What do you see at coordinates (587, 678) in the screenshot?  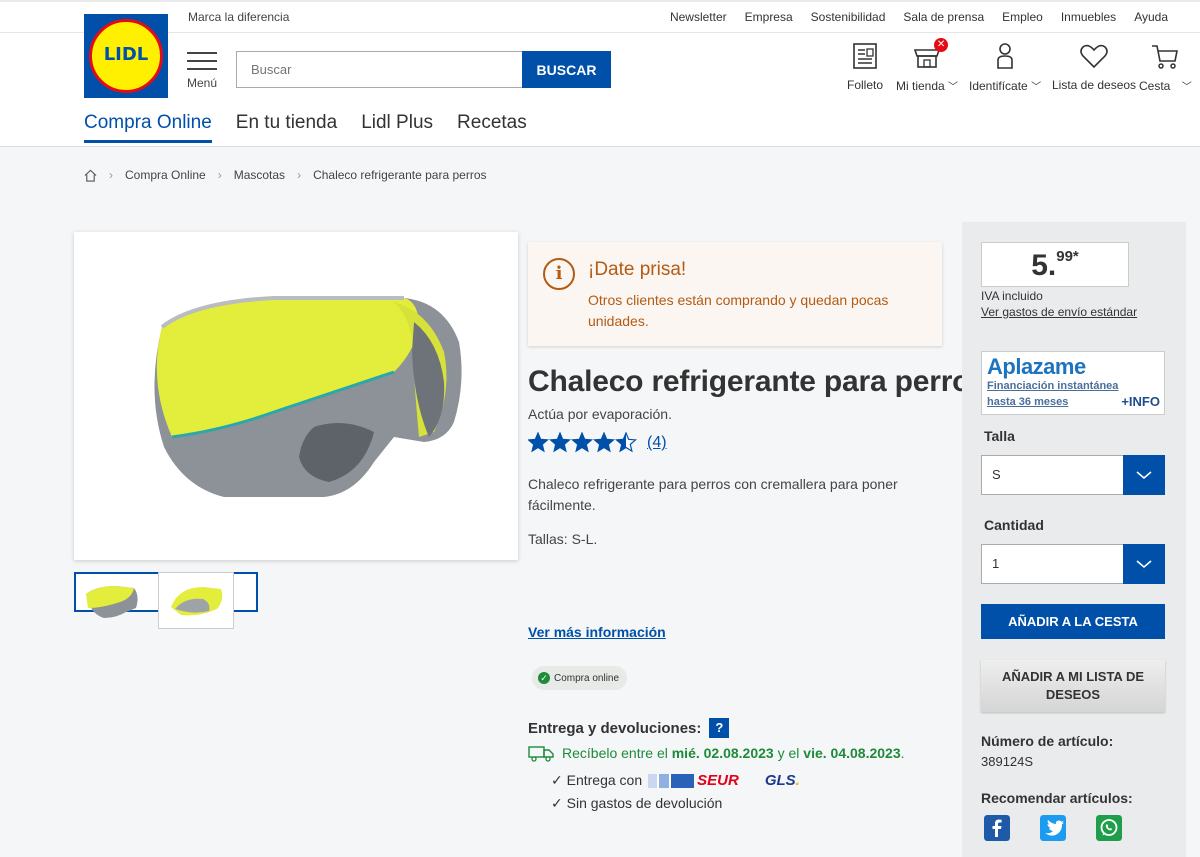 I see `online-badge-label: Compra online` at bounding box center [587, 678].